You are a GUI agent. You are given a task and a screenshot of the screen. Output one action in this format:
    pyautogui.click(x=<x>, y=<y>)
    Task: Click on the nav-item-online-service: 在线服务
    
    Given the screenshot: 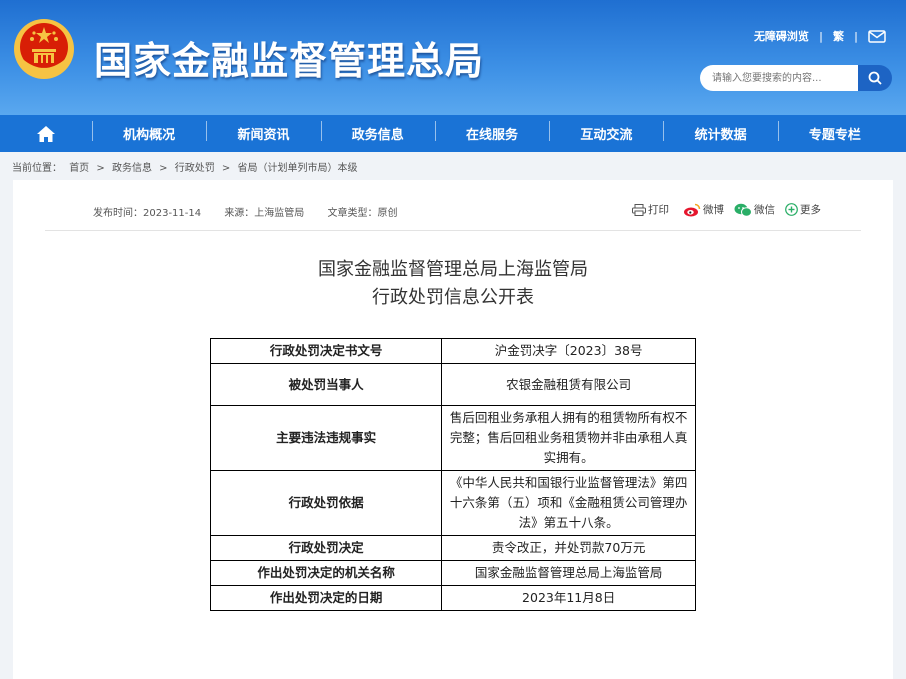 What is the action you would take?
    pyautogui.click(x=491, y=132)
    